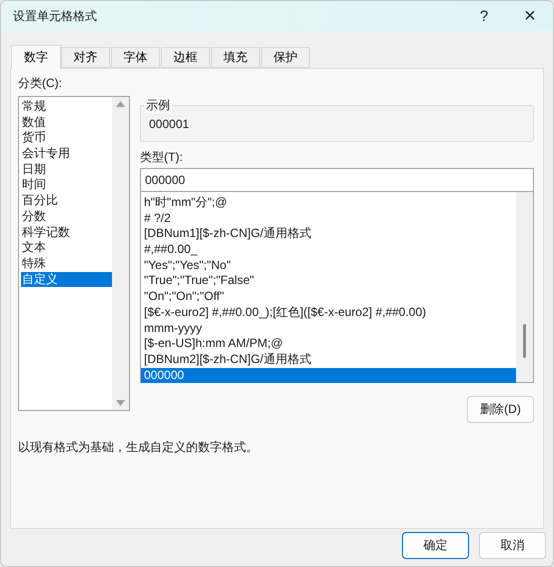  Describe the element at coordinates (328, 218) in the screenshot. I see `format-item: # ?/2` at that location.